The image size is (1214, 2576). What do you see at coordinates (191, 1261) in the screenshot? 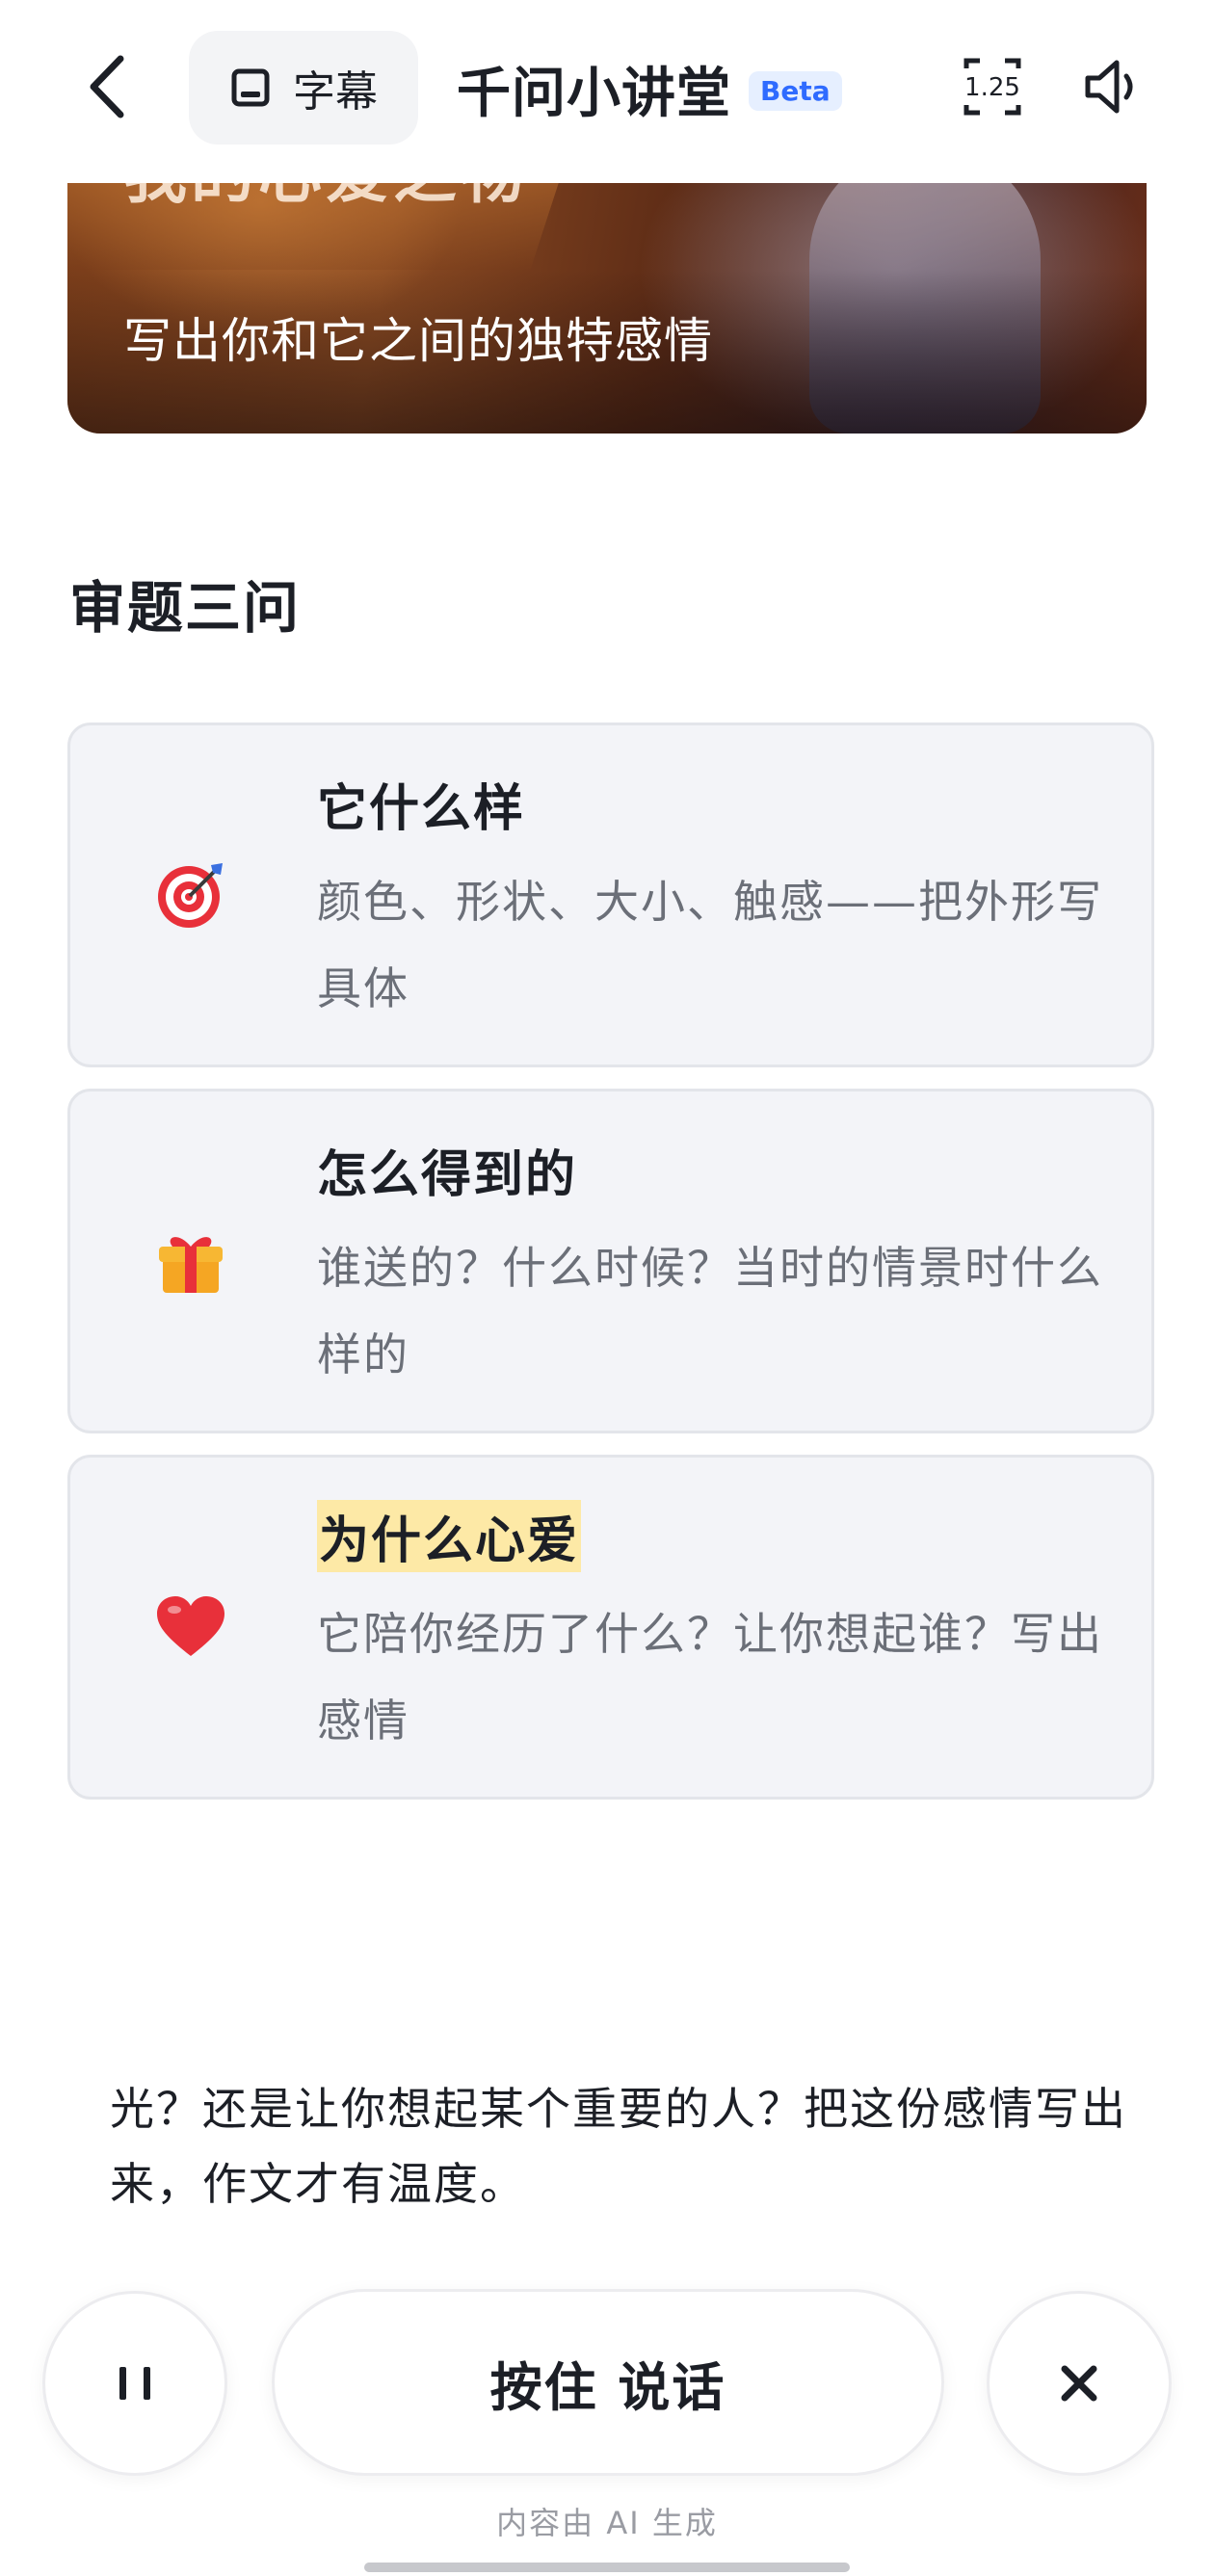
I see `gift-icon` at bounding box center [191, 1261].